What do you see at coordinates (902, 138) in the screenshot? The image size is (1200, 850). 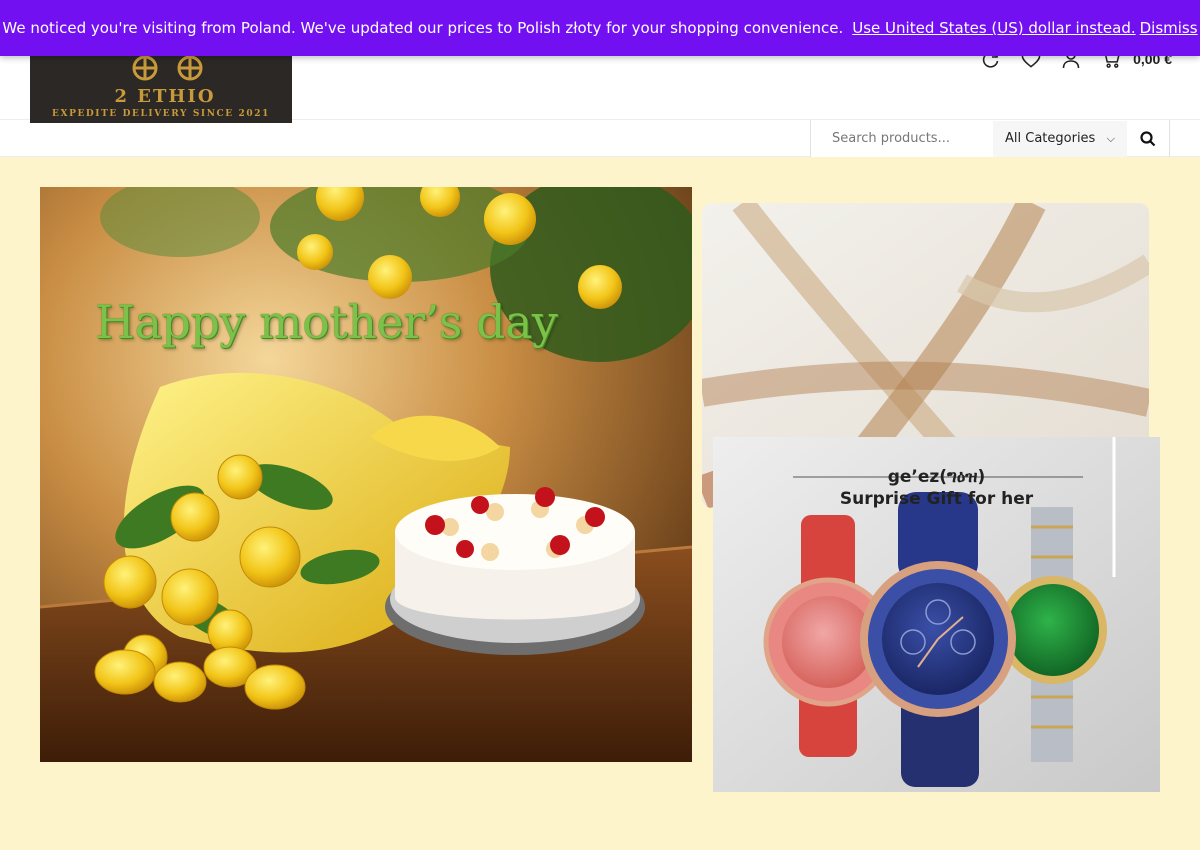 I see `search-input` at bounding box center [902, 138].